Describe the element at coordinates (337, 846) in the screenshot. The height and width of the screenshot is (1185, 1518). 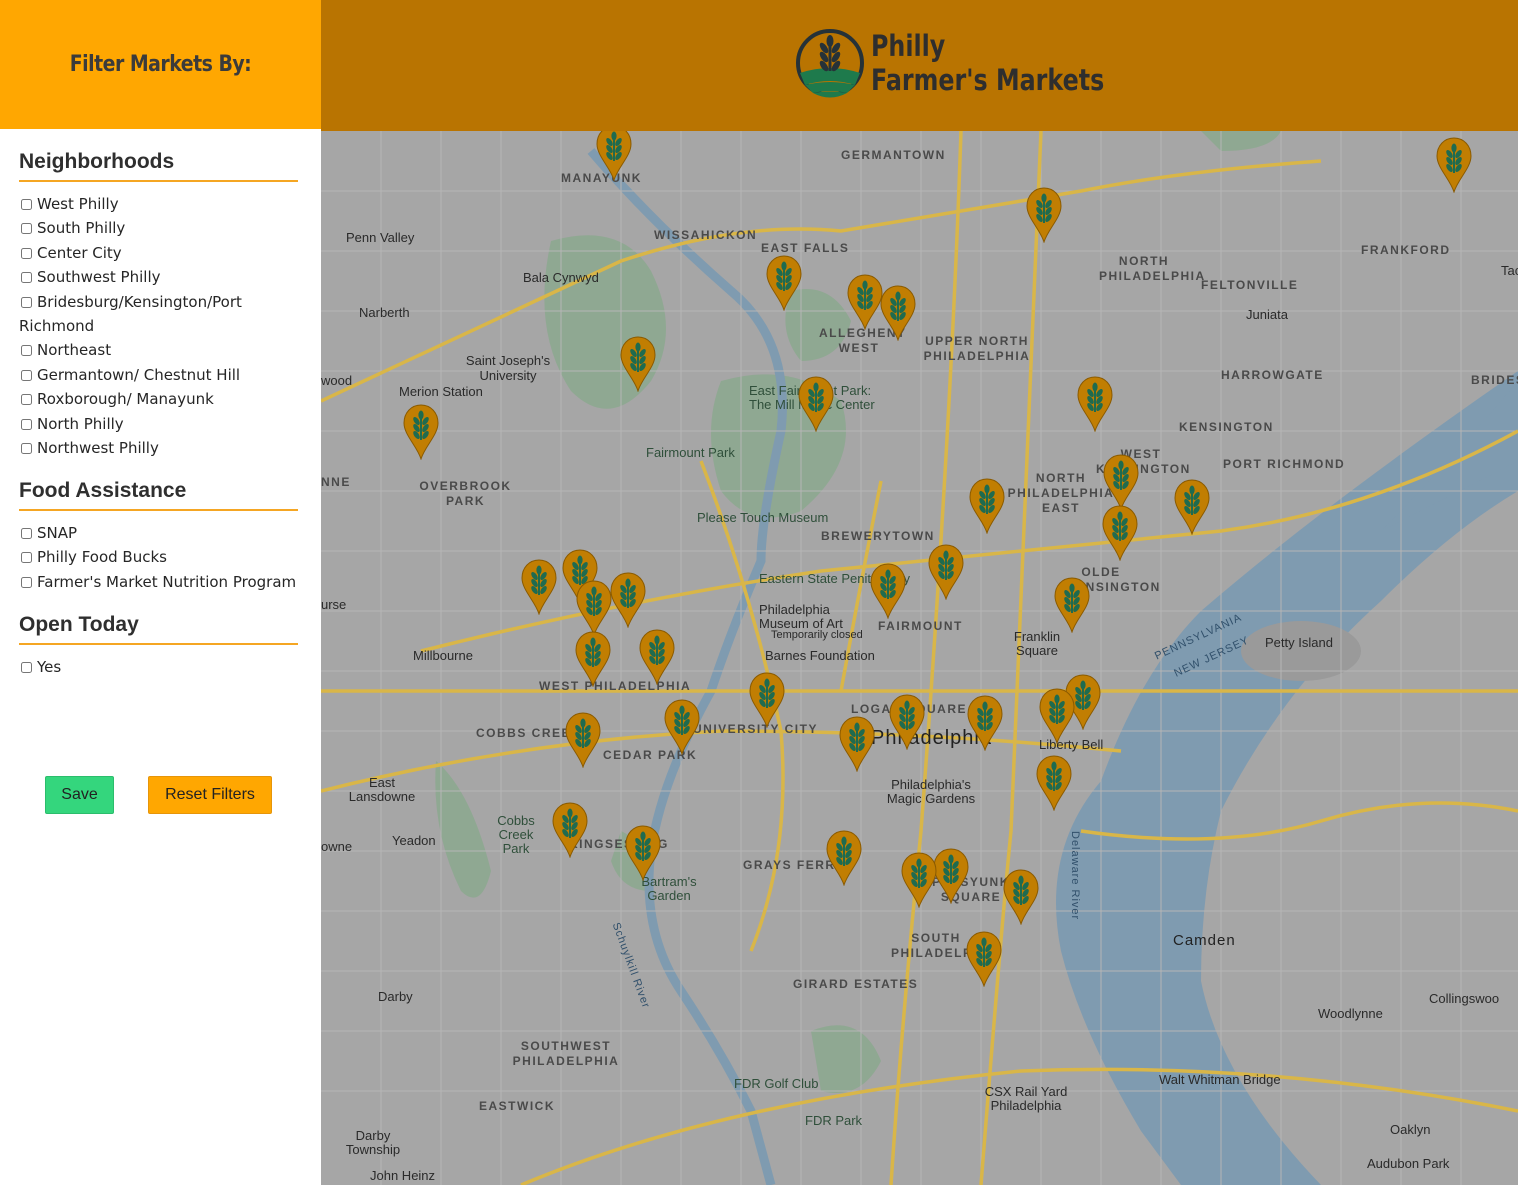
I see `map-label: owne` at that location.